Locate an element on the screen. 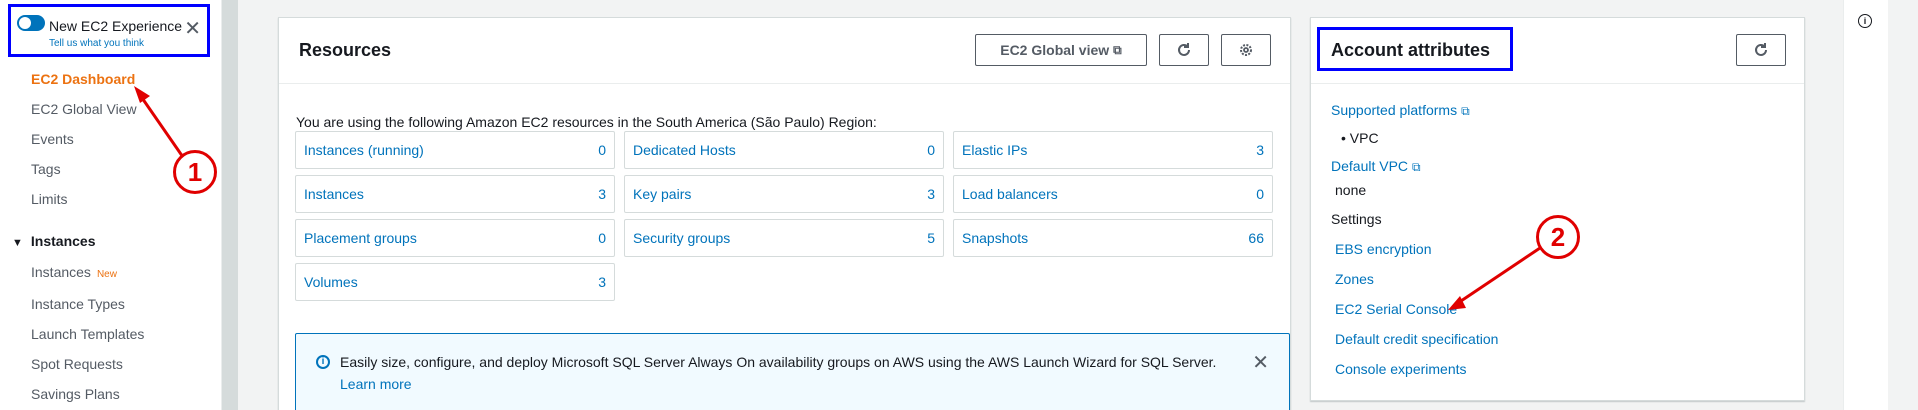 This screenshot has height=410, width=1918. settings-button is located at coordinates (1246, 50).